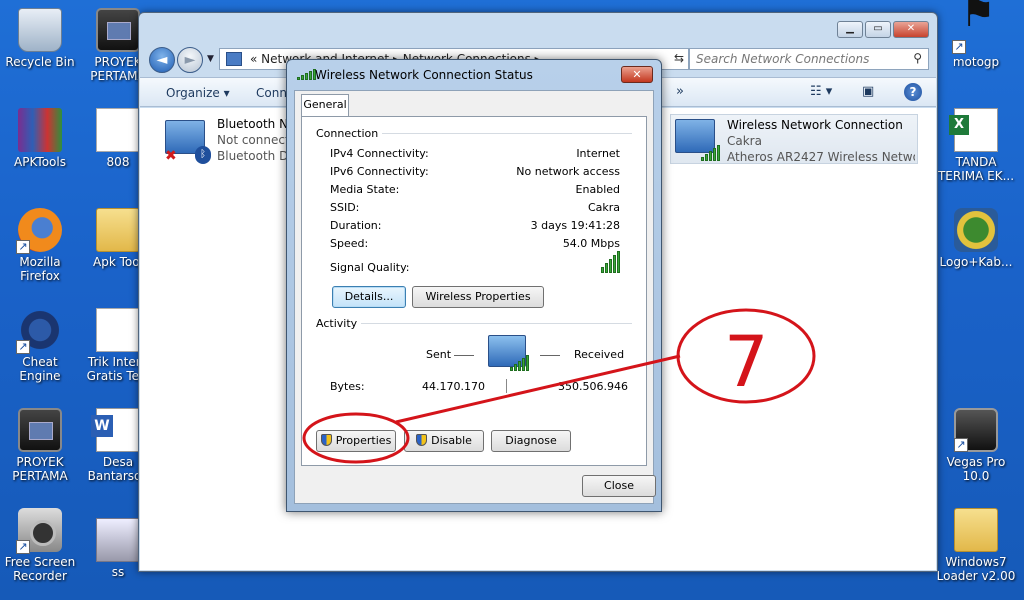 The width and height of the screenshot is (1024, 600). I want to click on row-label: Duration:, so click(356, 225).